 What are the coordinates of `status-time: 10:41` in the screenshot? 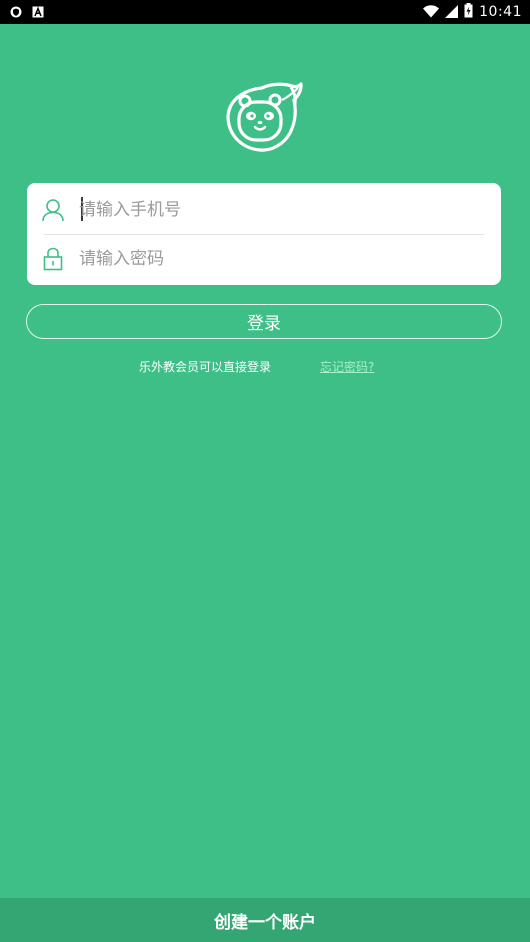 It's located at (500, 12).